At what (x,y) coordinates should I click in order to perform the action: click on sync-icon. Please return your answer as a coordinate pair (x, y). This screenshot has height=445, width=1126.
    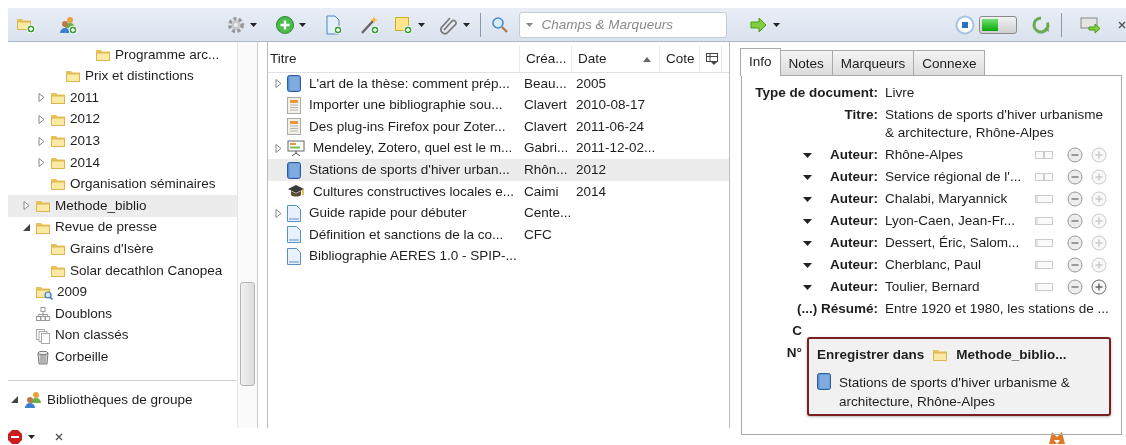
    Looking at the image, I should click on (1041, 24).